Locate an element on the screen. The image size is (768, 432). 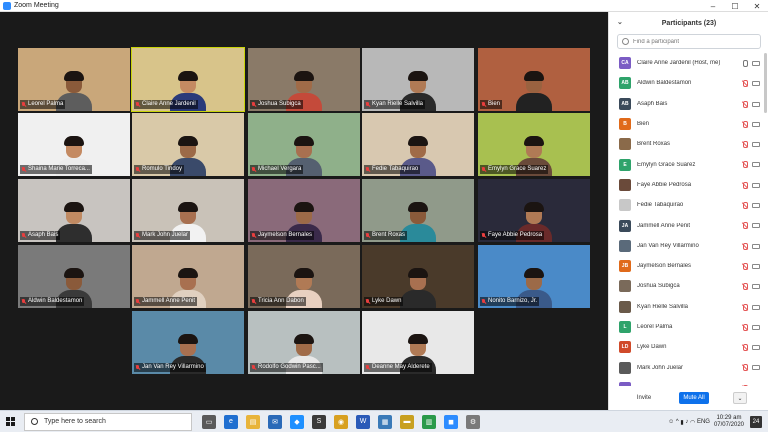
video-tile: Deanne May Alderete is located at coordinates (418, 342).